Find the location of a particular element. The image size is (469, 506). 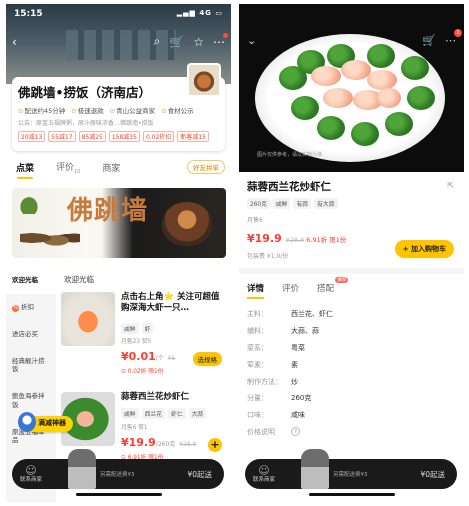

status-bar: 15:15 ▂▄▆ 4G ▭ is located at coordinates (118, 14).